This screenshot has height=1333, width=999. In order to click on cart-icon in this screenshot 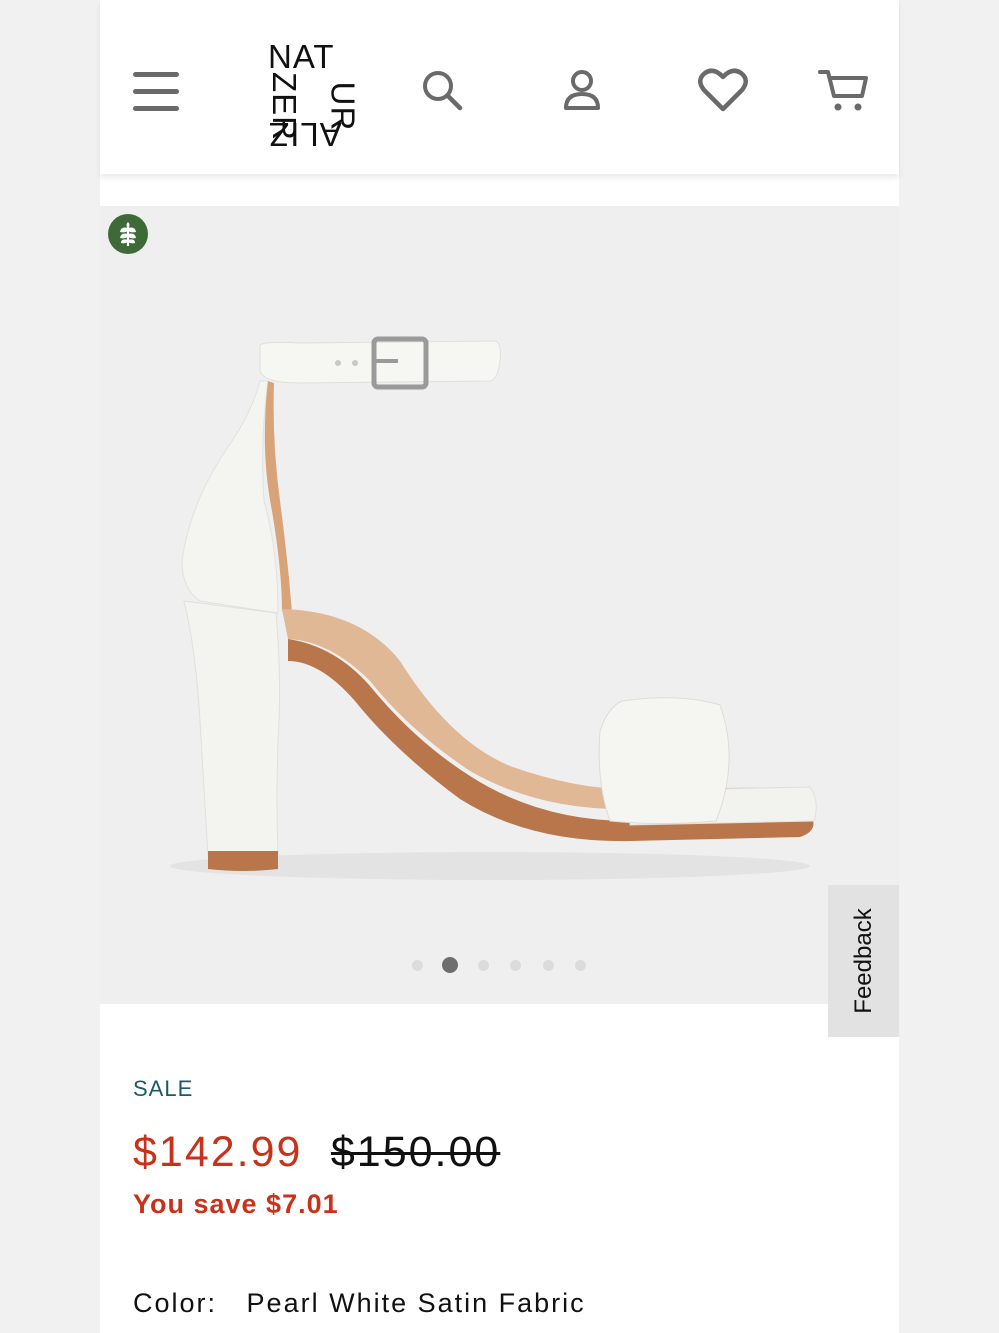, I will do `click(844, 93)`.